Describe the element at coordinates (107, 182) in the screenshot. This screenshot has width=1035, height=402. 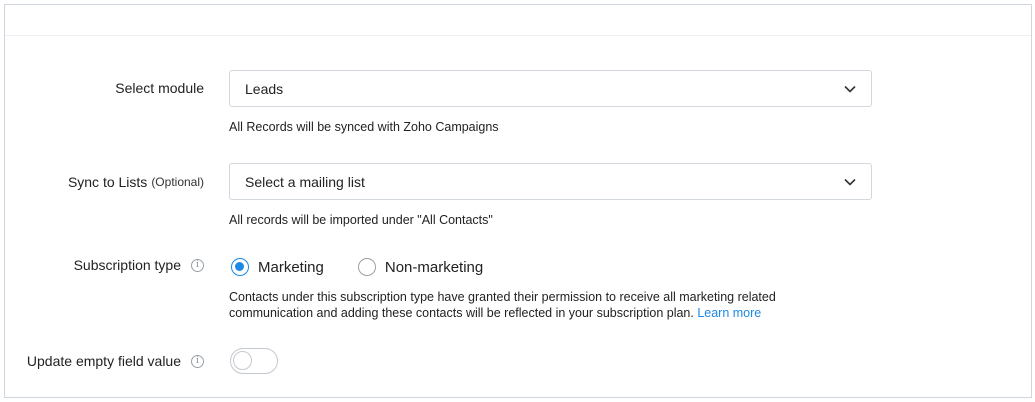
I see `sync-lists-label-text: Sync to Lists` at that location.